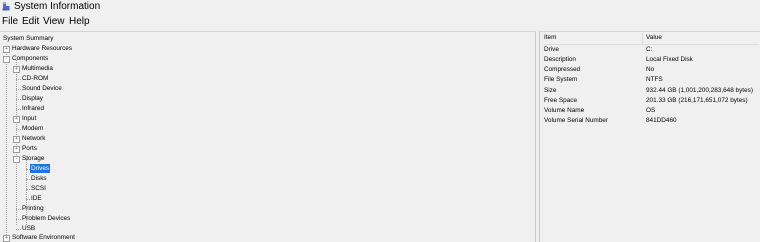  I want to click on row-value: No, so click(650, 69).